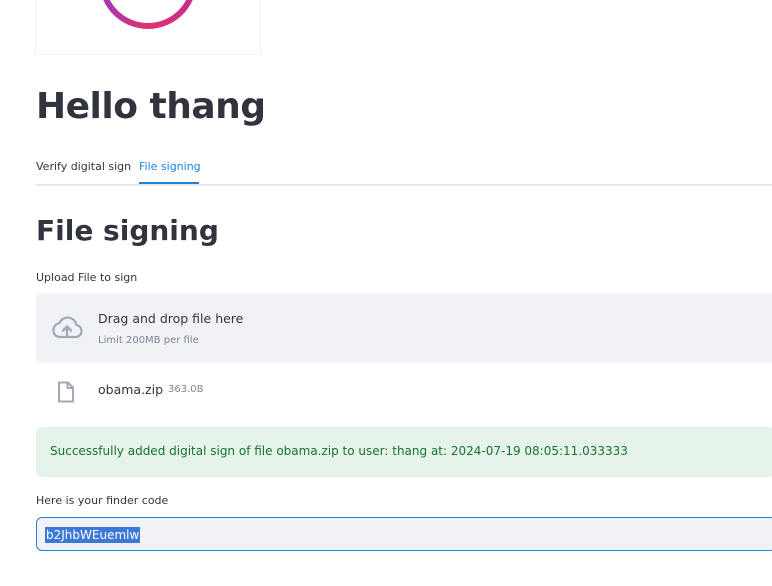 The image size is (772, 586). I want to click on finder-code-label: Here is your finder code, so click(102, 500).